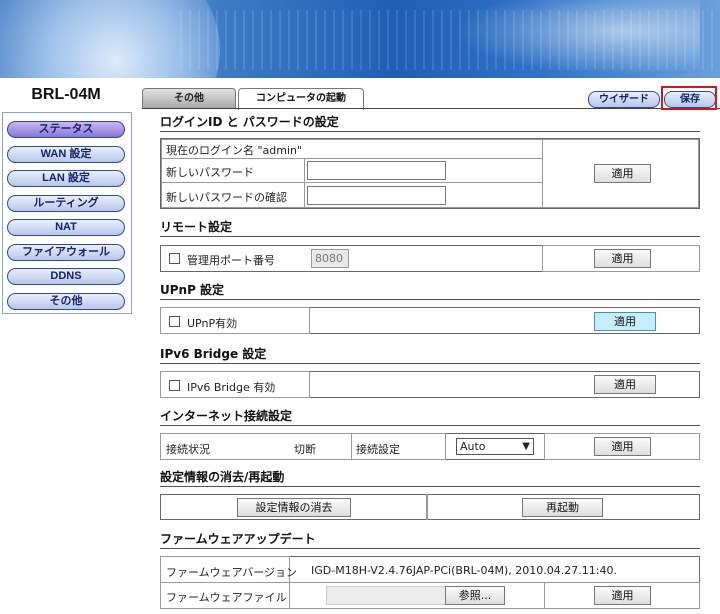  What do you see at coordinates (622, 446) in the screenshot?
I see `internet-apply-button: 適用` at bounding box center [622, 446].